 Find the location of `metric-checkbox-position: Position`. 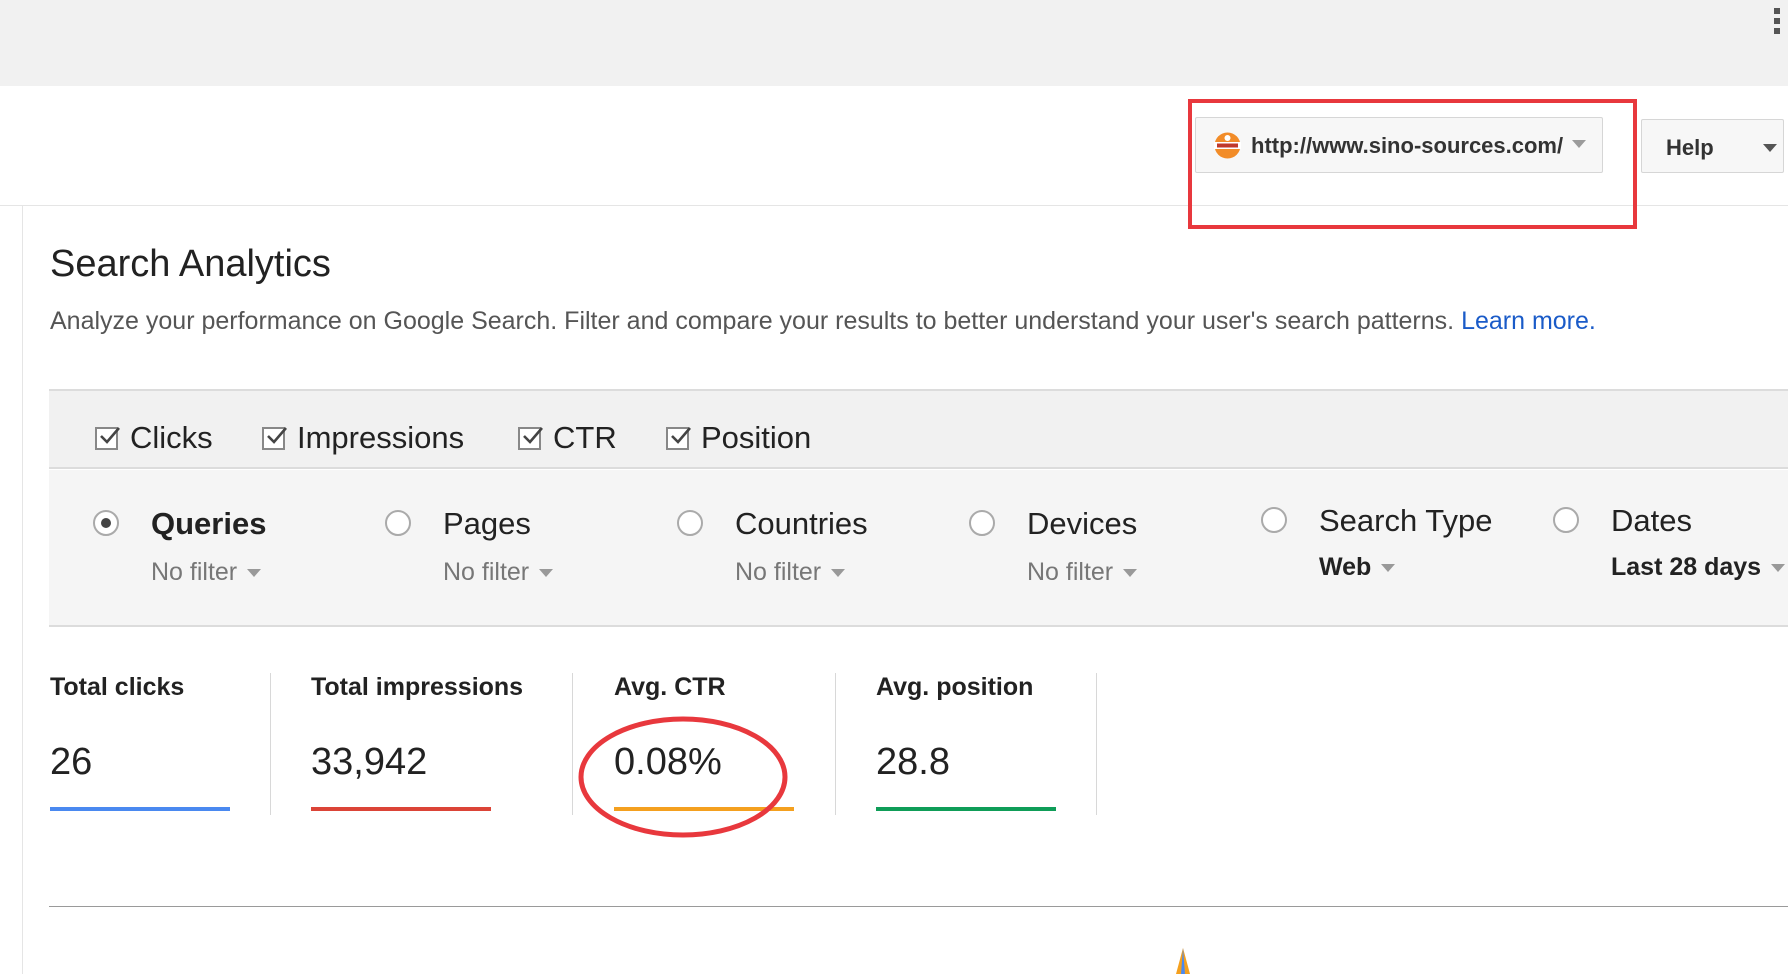

metric-checkbox-position: Position is located at coordinates (739, 437).